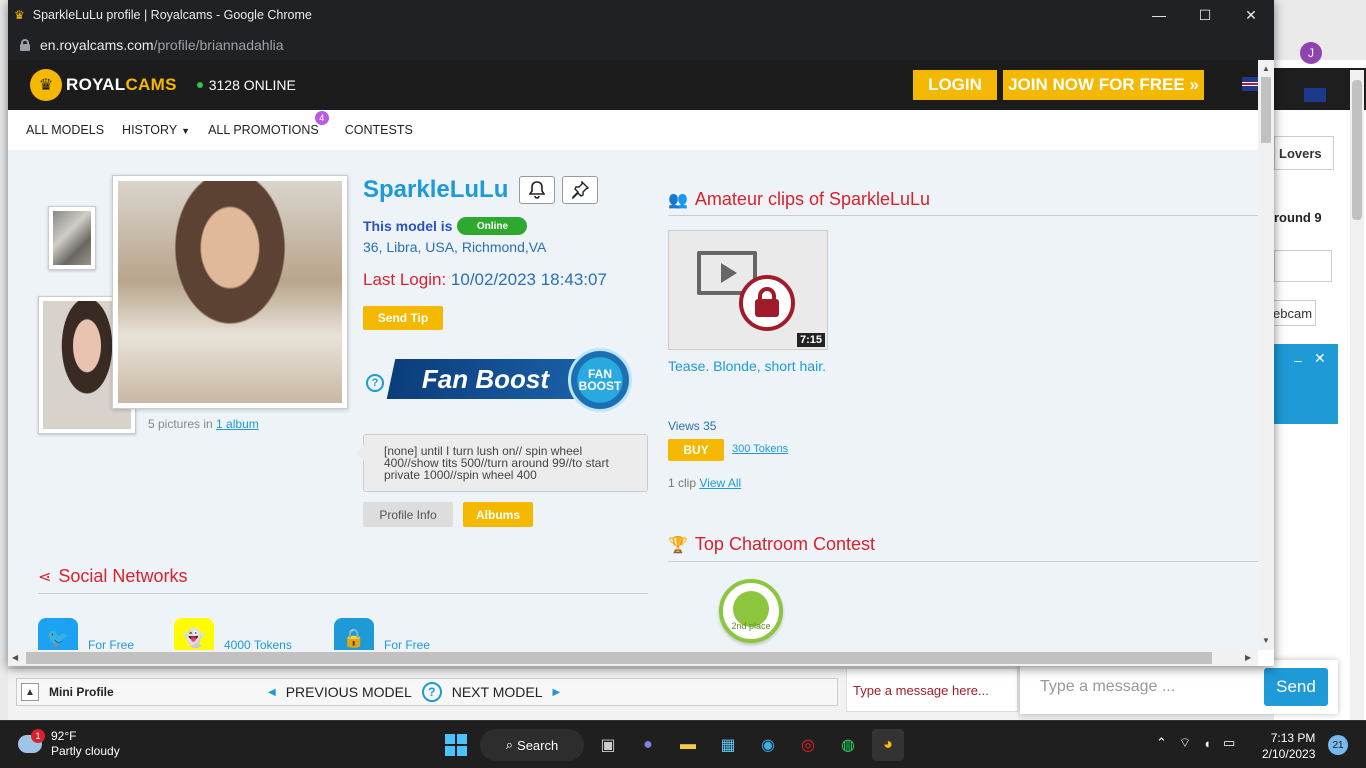  I want to click on task-view-icon: ▣, so click(608, 745).